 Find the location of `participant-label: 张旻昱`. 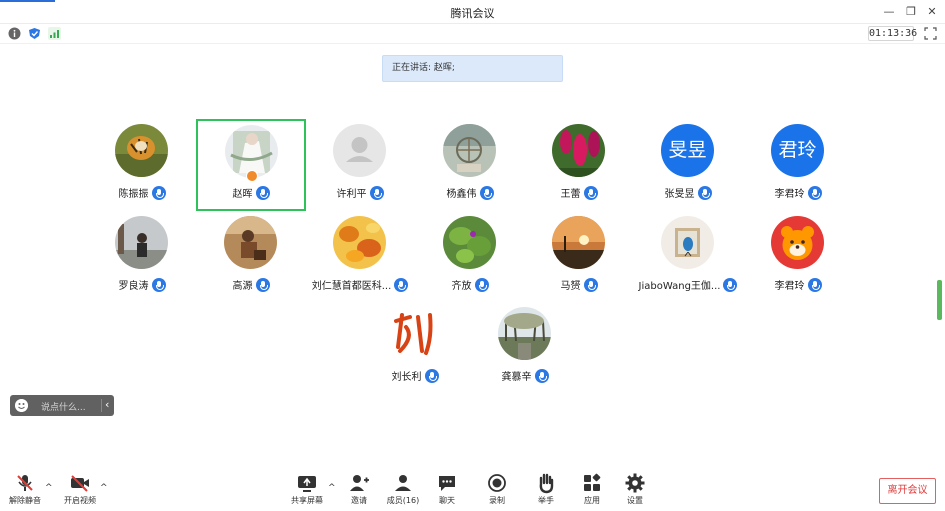

participant-label: 张旻昱 is located at coordinates (688, 191).